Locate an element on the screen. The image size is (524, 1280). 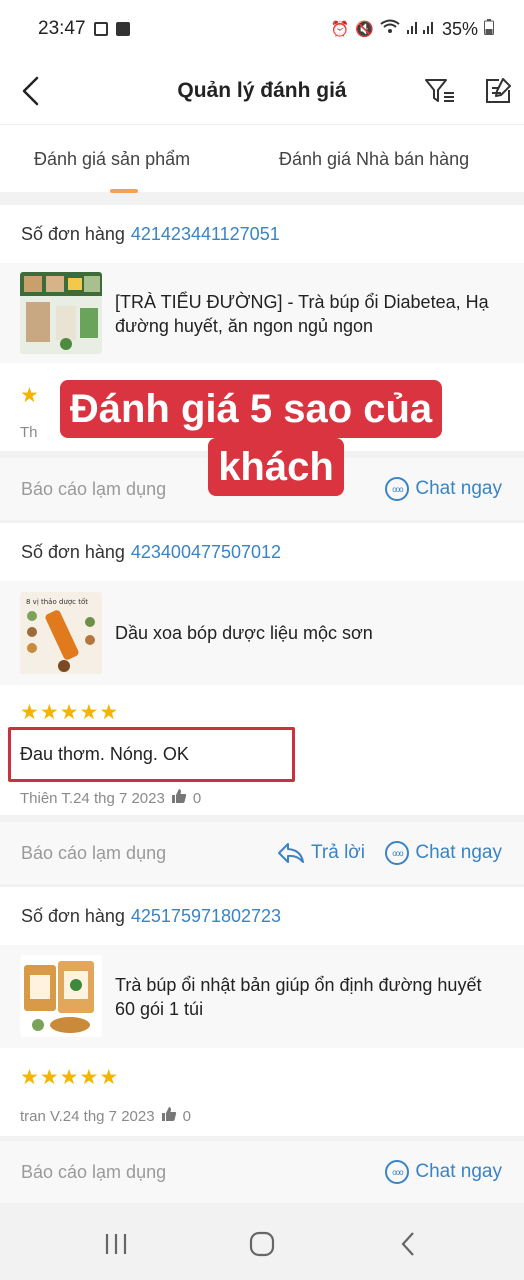
reviewer-date: Thiên T.24 thg 7 2023 0 is located at coordinates (110, 798).